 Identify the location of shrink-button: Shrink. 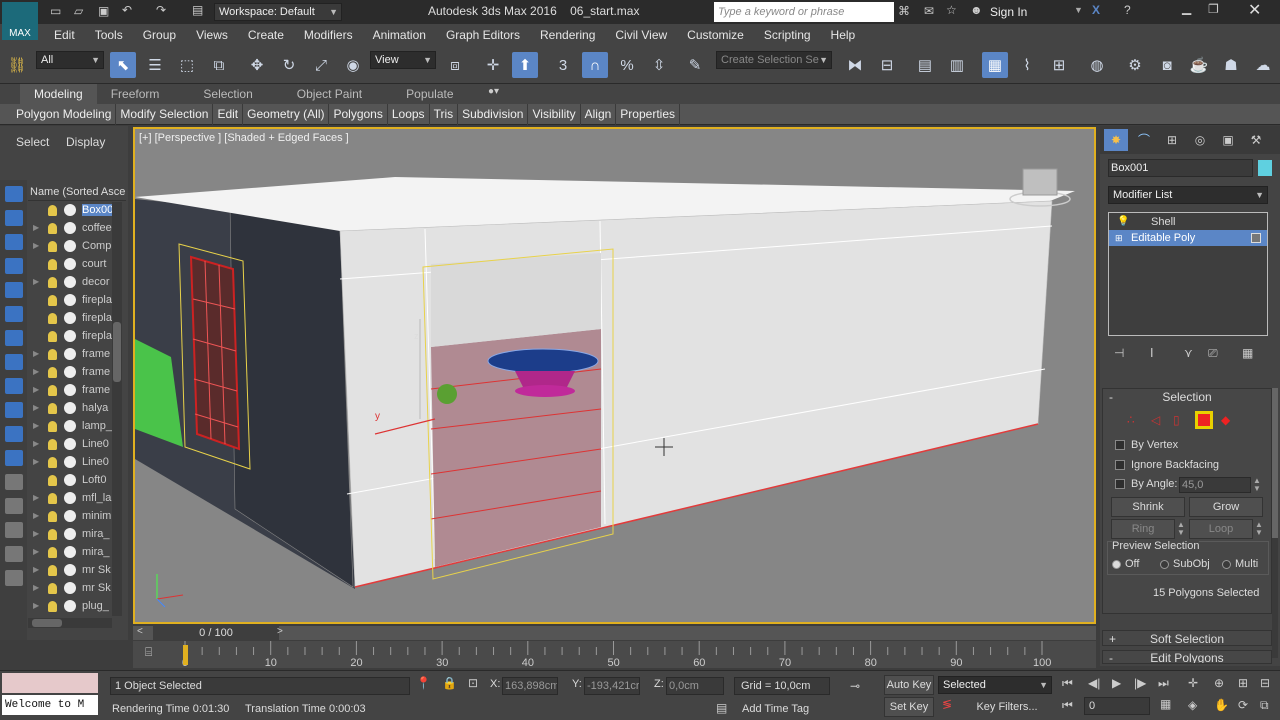
(1148, 507).